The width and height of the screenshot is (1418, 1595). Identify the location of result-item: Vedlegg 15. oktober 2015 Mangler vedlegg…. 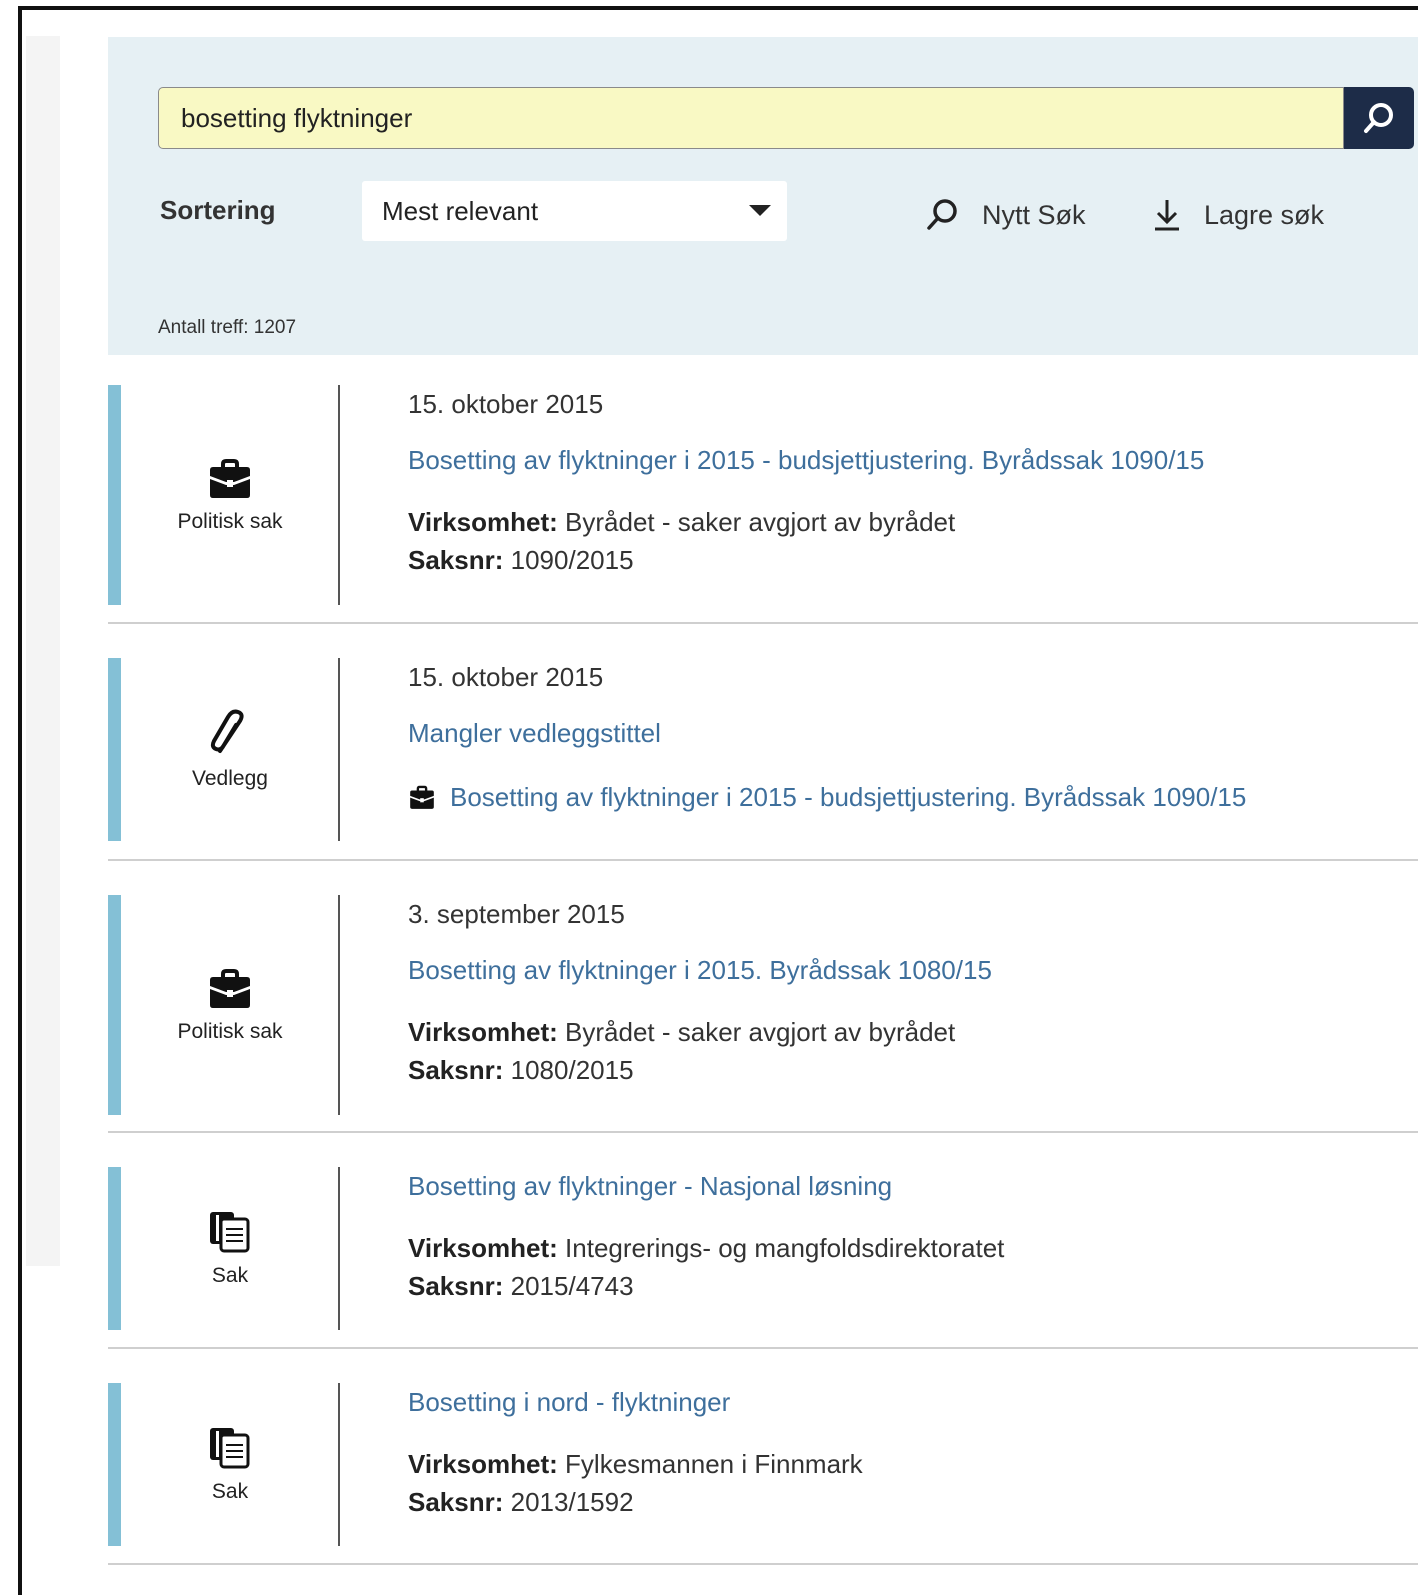
(763, 749).